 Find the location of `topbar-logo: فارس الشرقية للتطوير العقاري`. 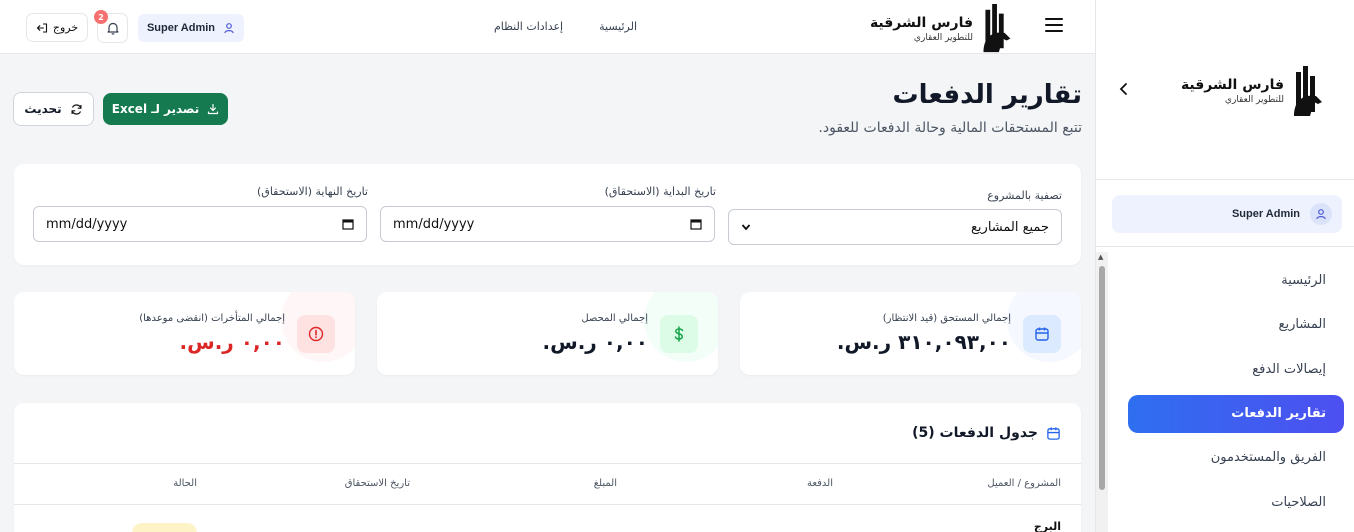

topbar-logo: فارس الشرقية للتطوير العقاري is located at coordinates (941, 29).